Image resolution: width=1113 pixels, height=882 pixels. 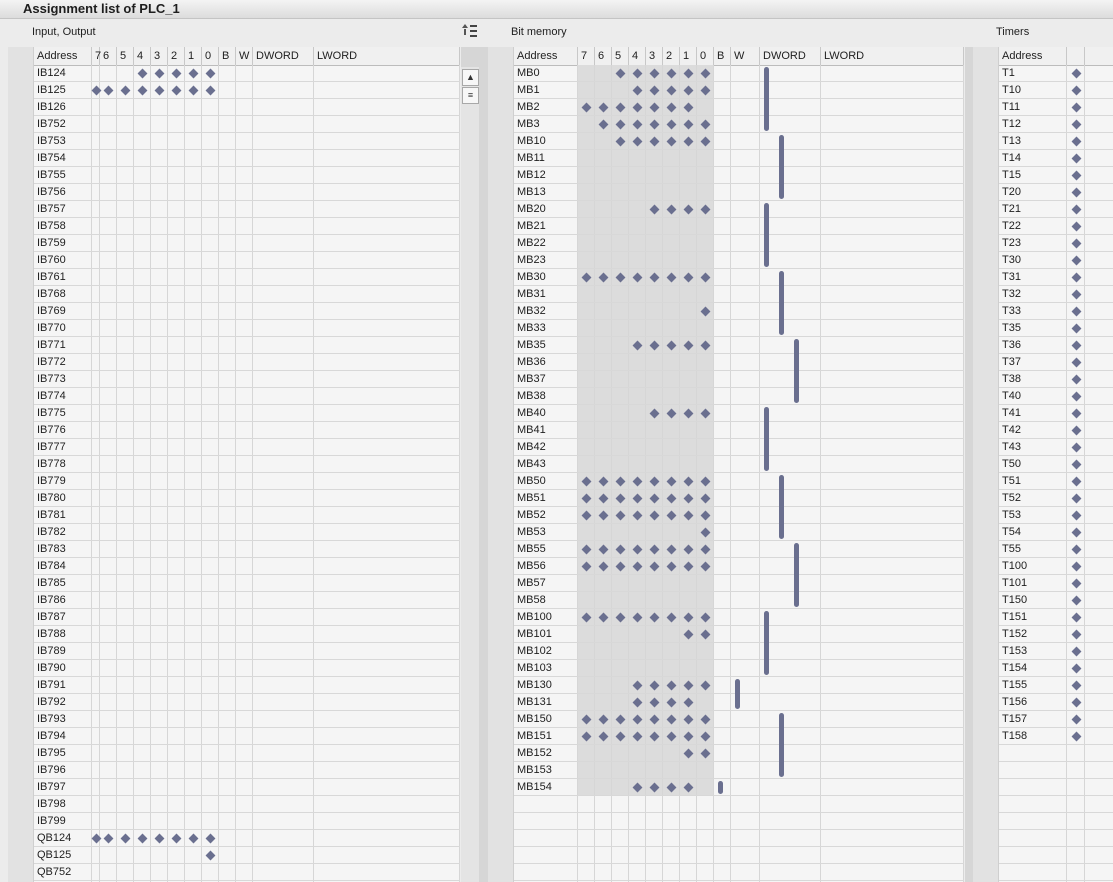 What do you see at coordinates (1043, 226) in the screenshot?
I see `table-row: T22` at bounding box center [1043, 226].